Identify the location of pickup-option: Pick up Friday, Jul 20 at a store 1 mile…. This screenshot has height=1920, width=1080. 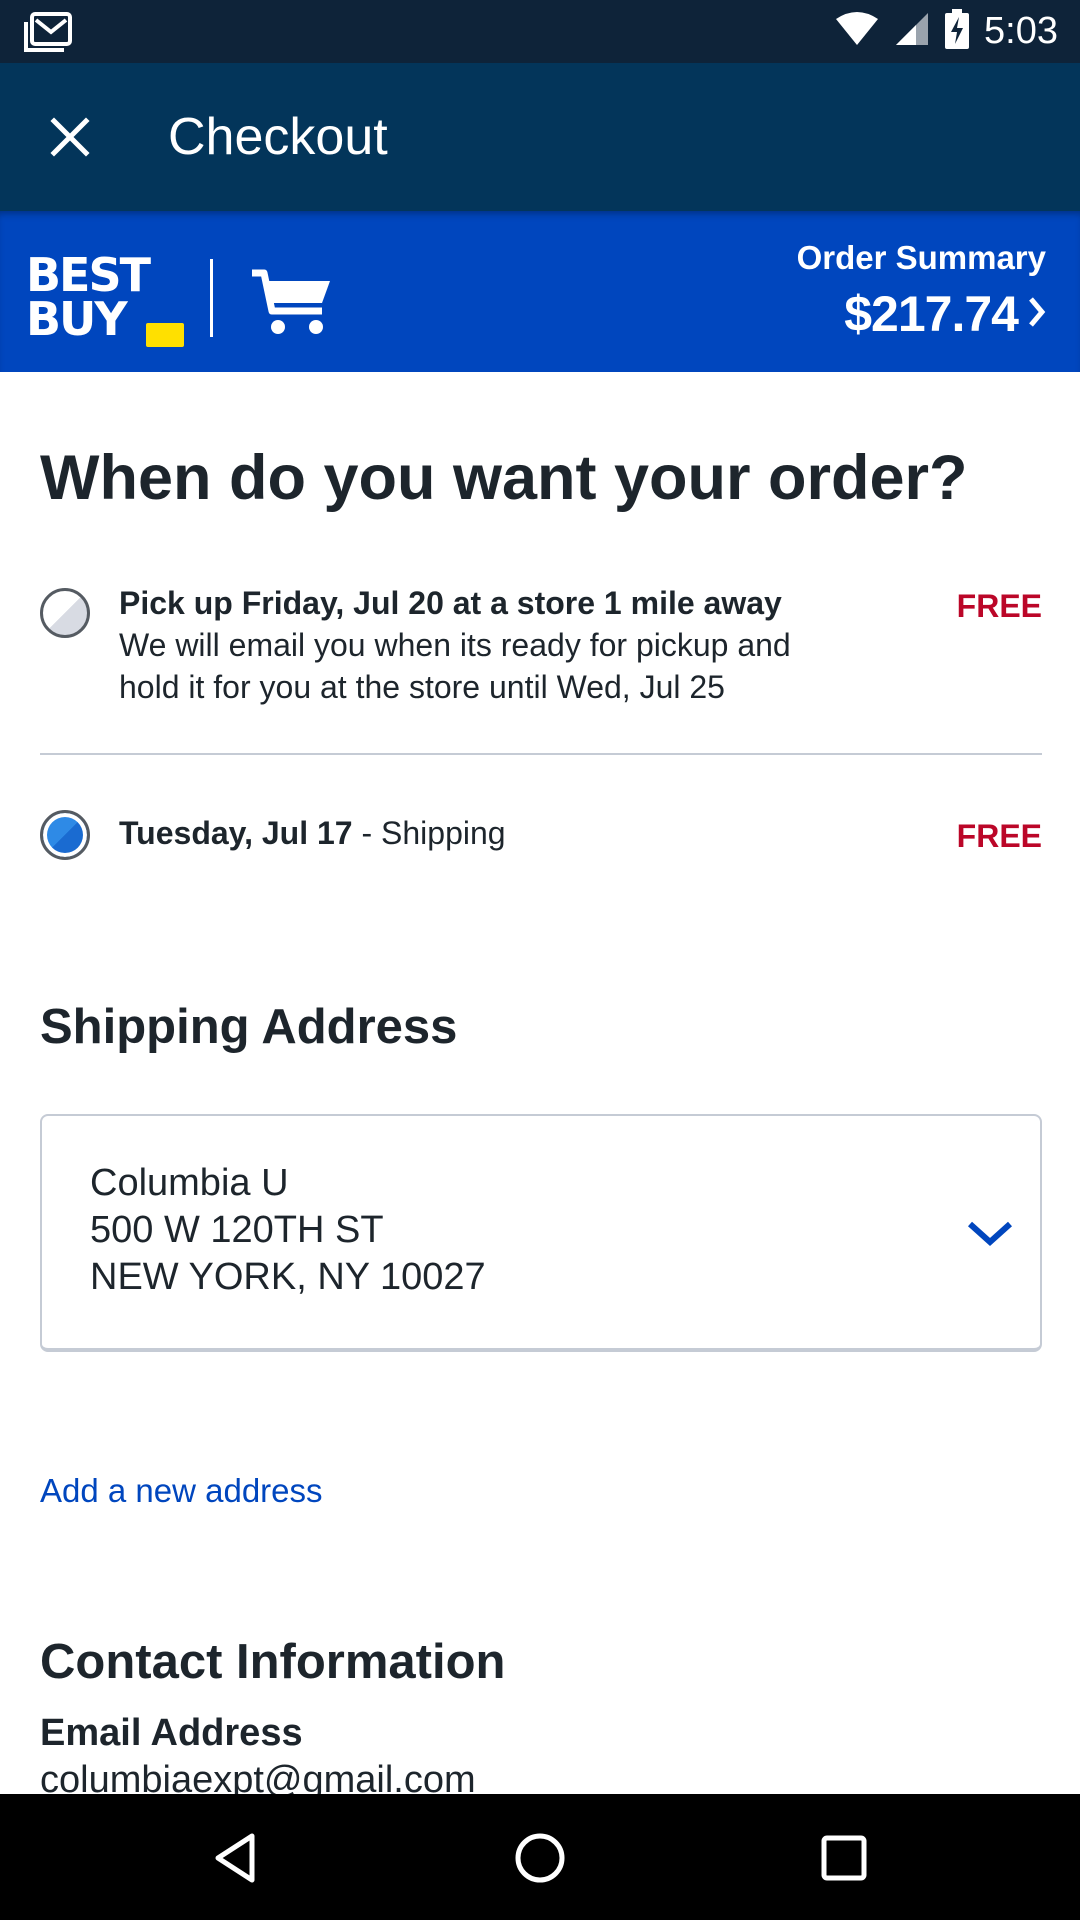
(541, 651).